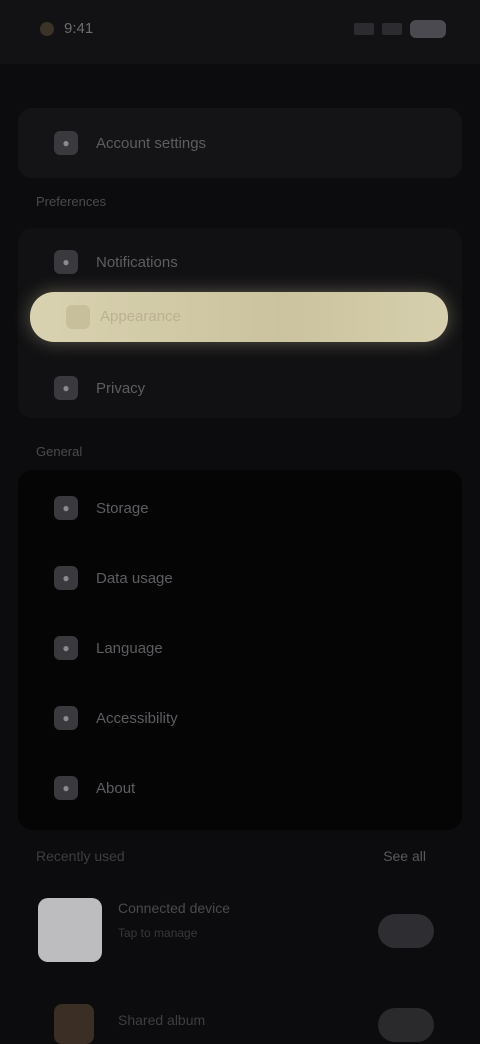  What do you see at coordinates (140, 316) in the screenshot?
I see `list-item-label: Appearance` at bounding box center [140, 316].